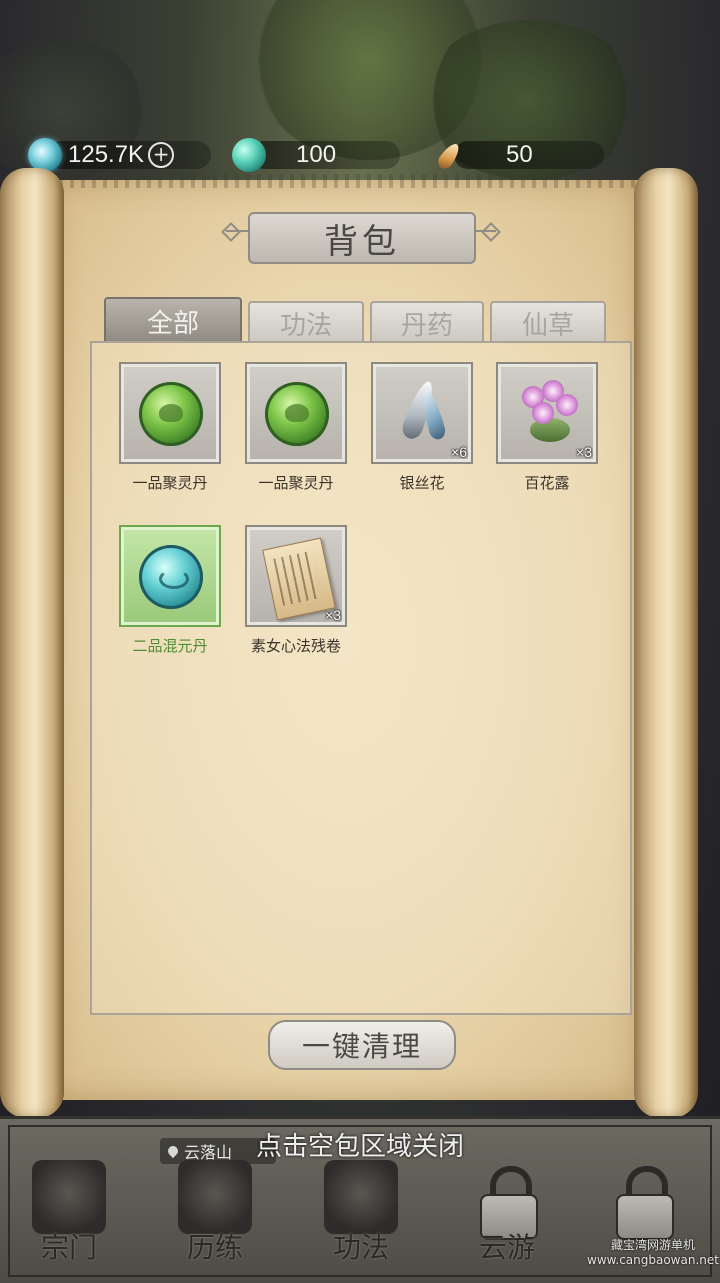 The width and height of the screenshot is (720, 1283). Describe the element at coordinates (547, 483) in the screenshot. I see `item-label: 百花露` at that location.